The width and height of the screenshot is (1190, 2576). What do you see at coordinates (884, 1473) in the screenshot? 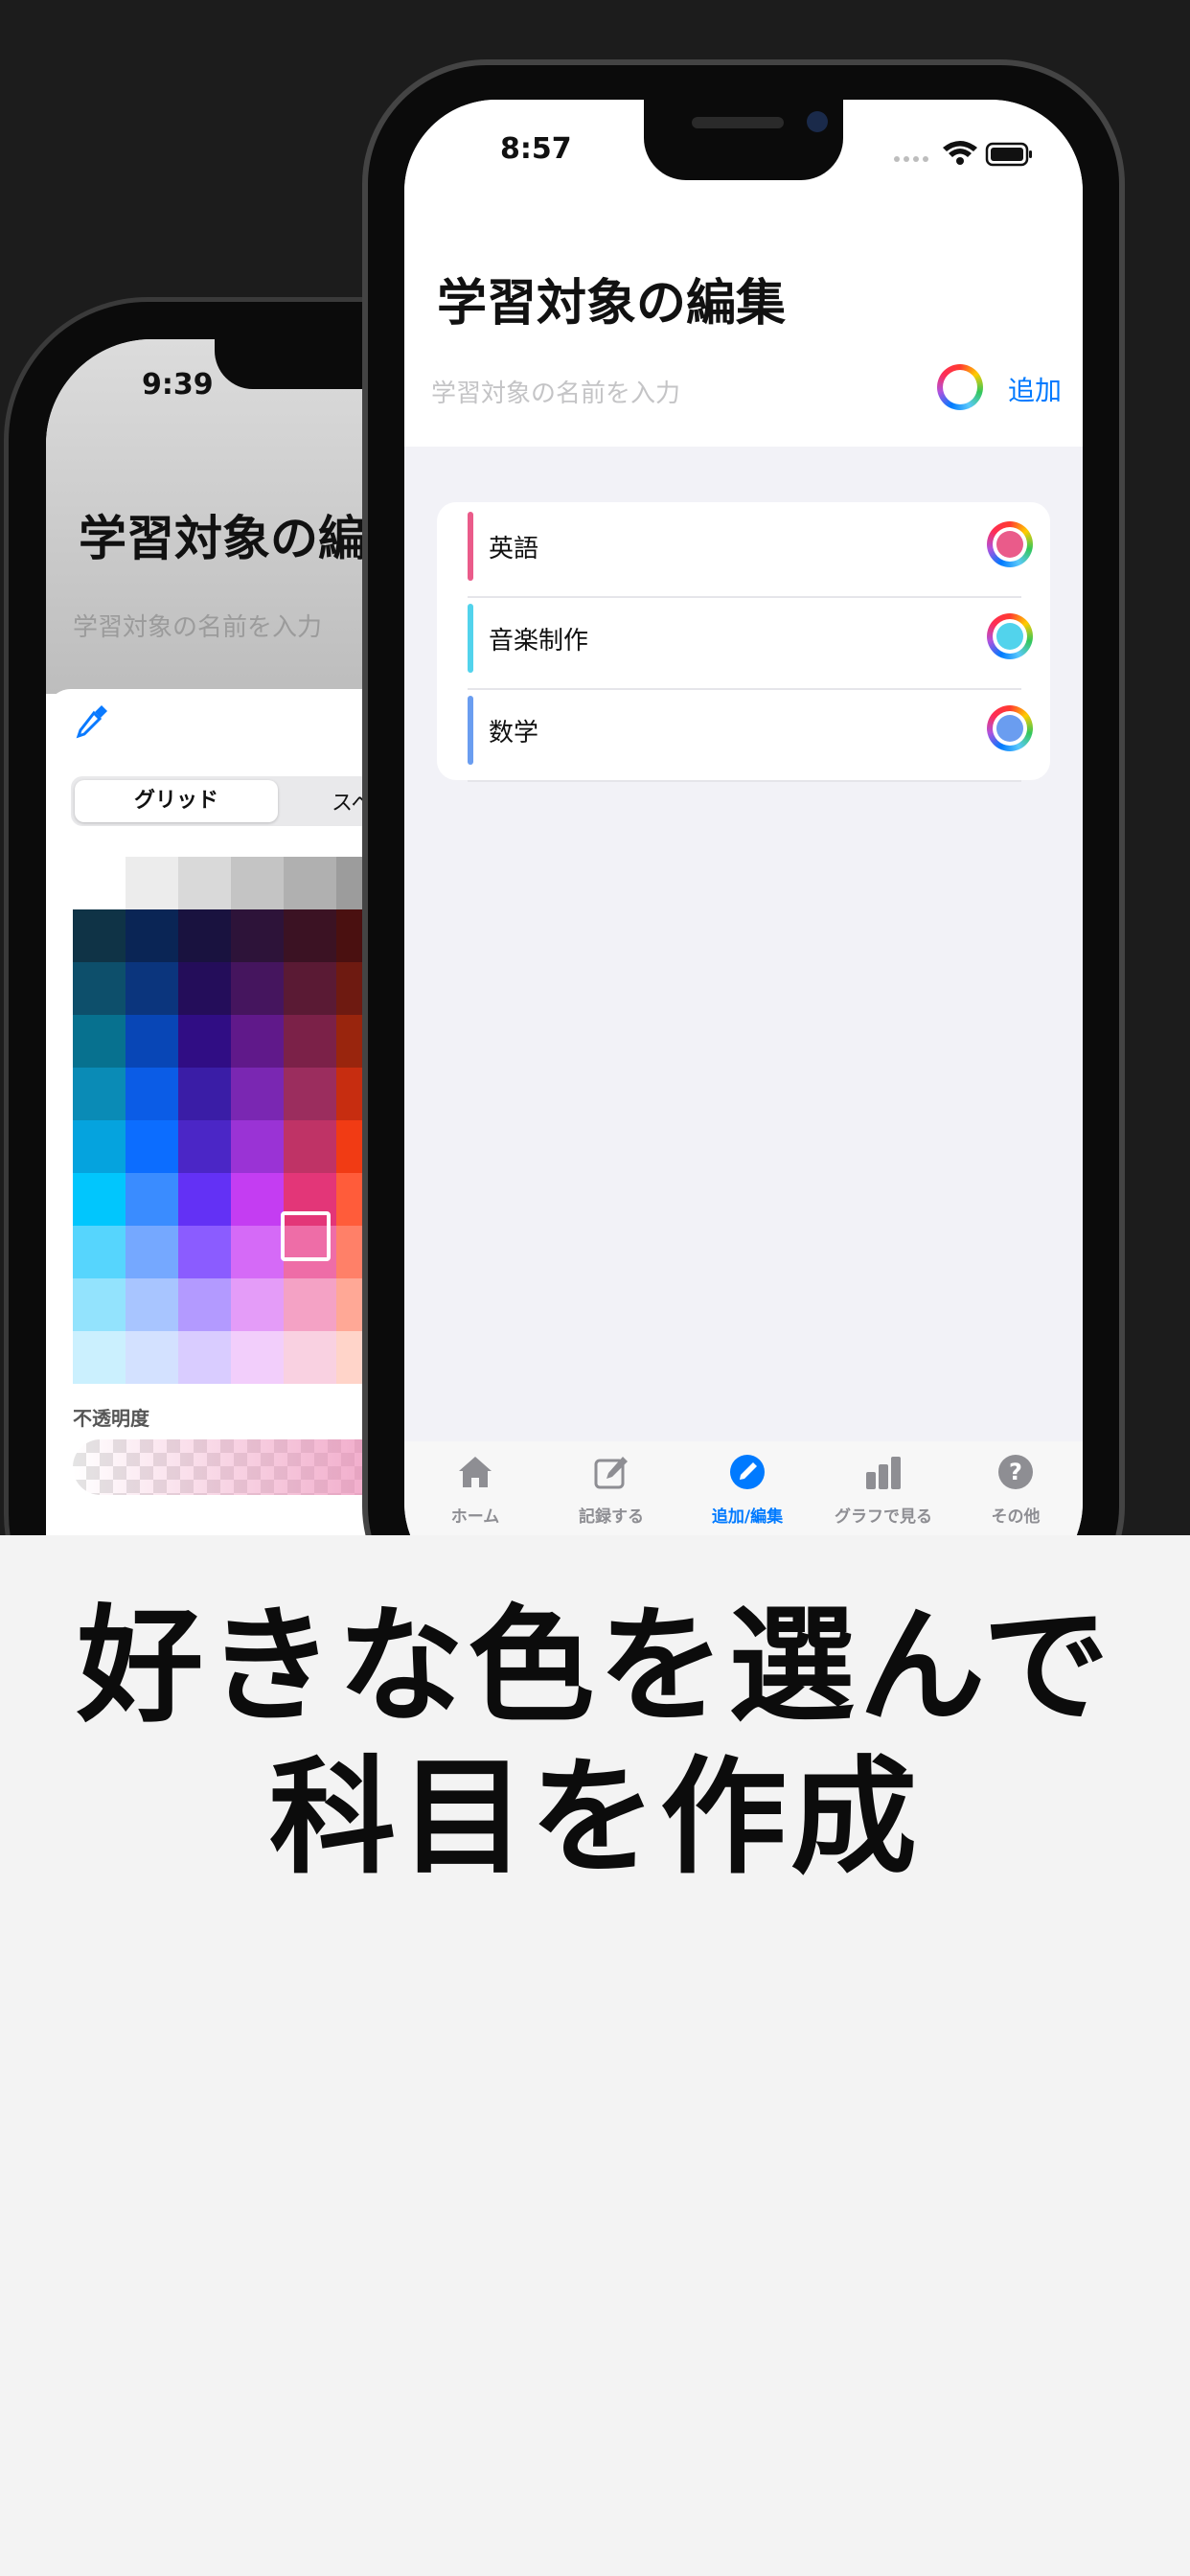
I see `bar-chart-icon` at bounding box center [884, 1473].